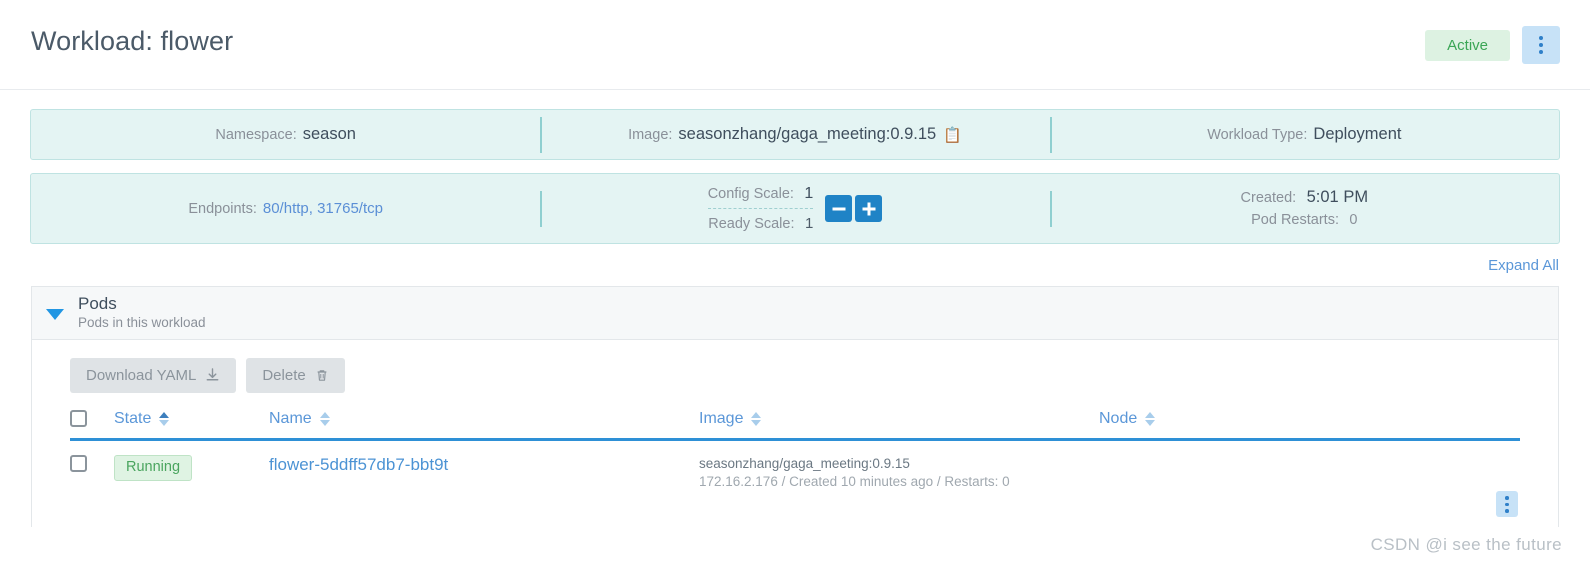 This screenshot has width=1590, height=561. What do you see at coordinates (854, 208) in the screenshot?
I see `scale-stepper` at bounding box center [854, 208].